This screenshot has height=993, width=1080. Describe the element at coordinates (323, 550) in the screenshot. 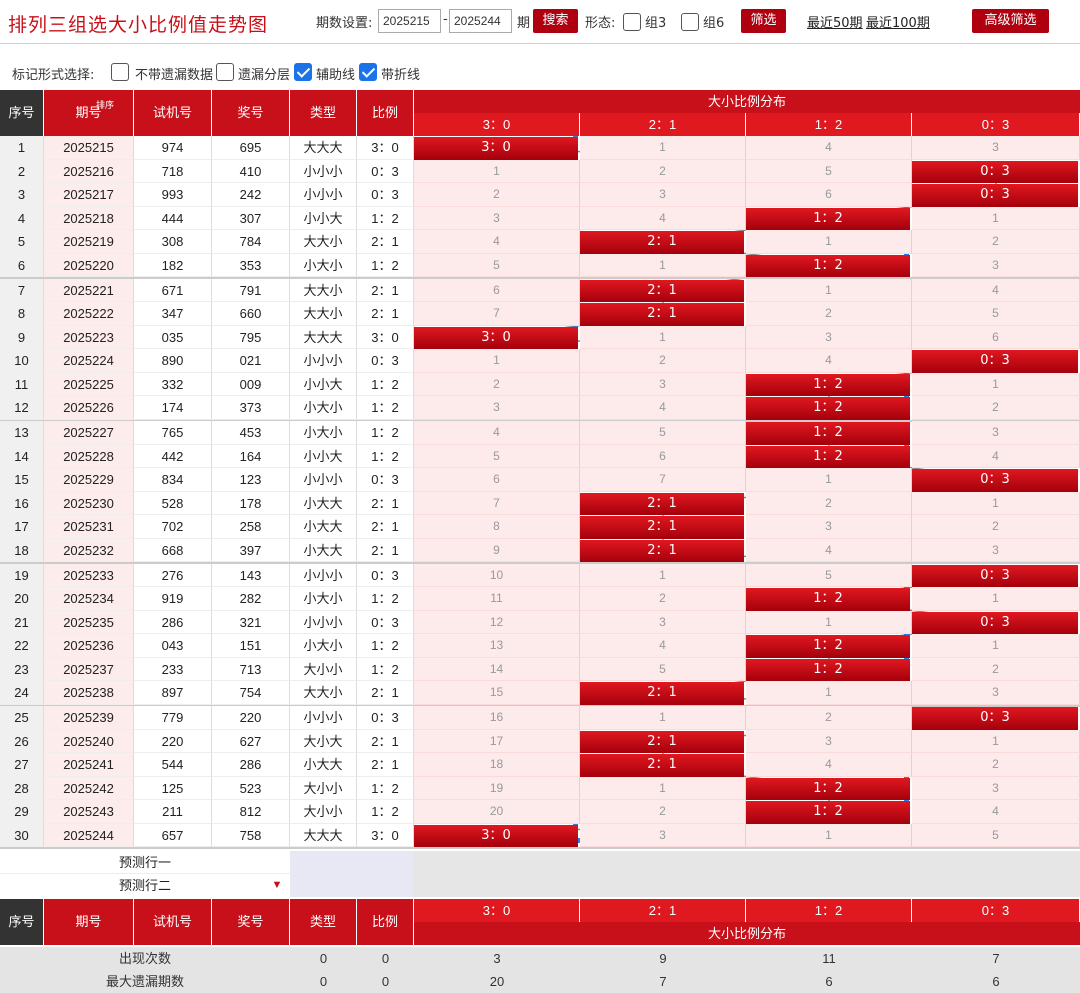

I see `table-row-type: 小大大` at that location.